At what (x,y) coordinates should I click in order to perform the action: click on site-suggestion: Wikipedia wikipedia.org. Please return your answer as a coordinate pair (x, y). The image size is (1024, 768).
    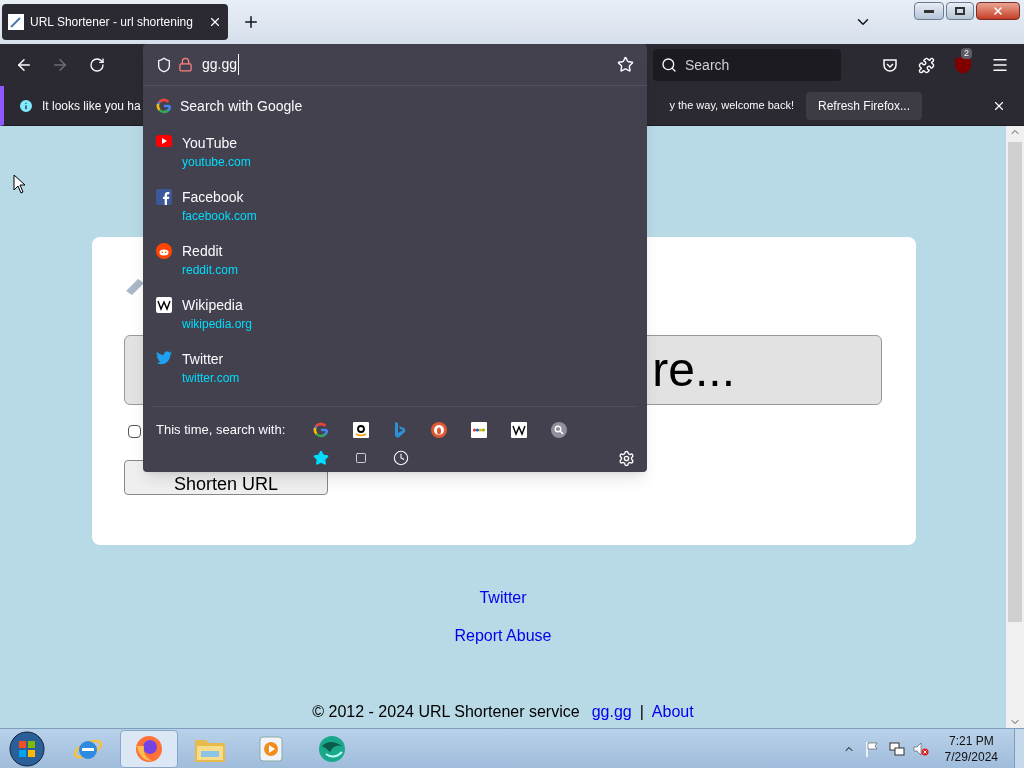
    Looking at the image, I should click on (395, 315).